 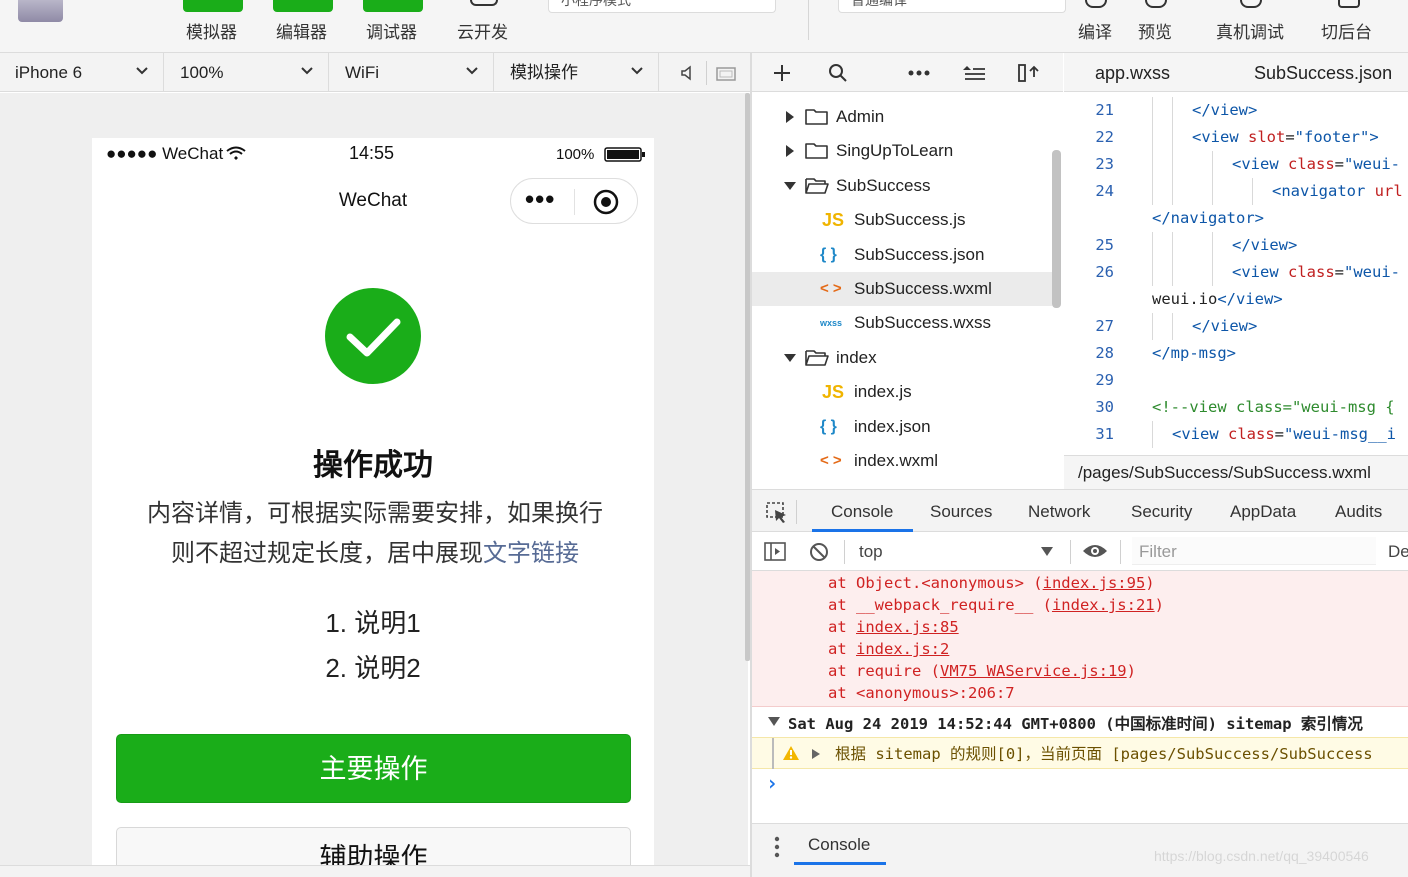 What do you see at coordinates (1273, 407) in the screenshot?
I see `code-line: <!--view class="weui-msg {` at bounding box center [1273, 407].